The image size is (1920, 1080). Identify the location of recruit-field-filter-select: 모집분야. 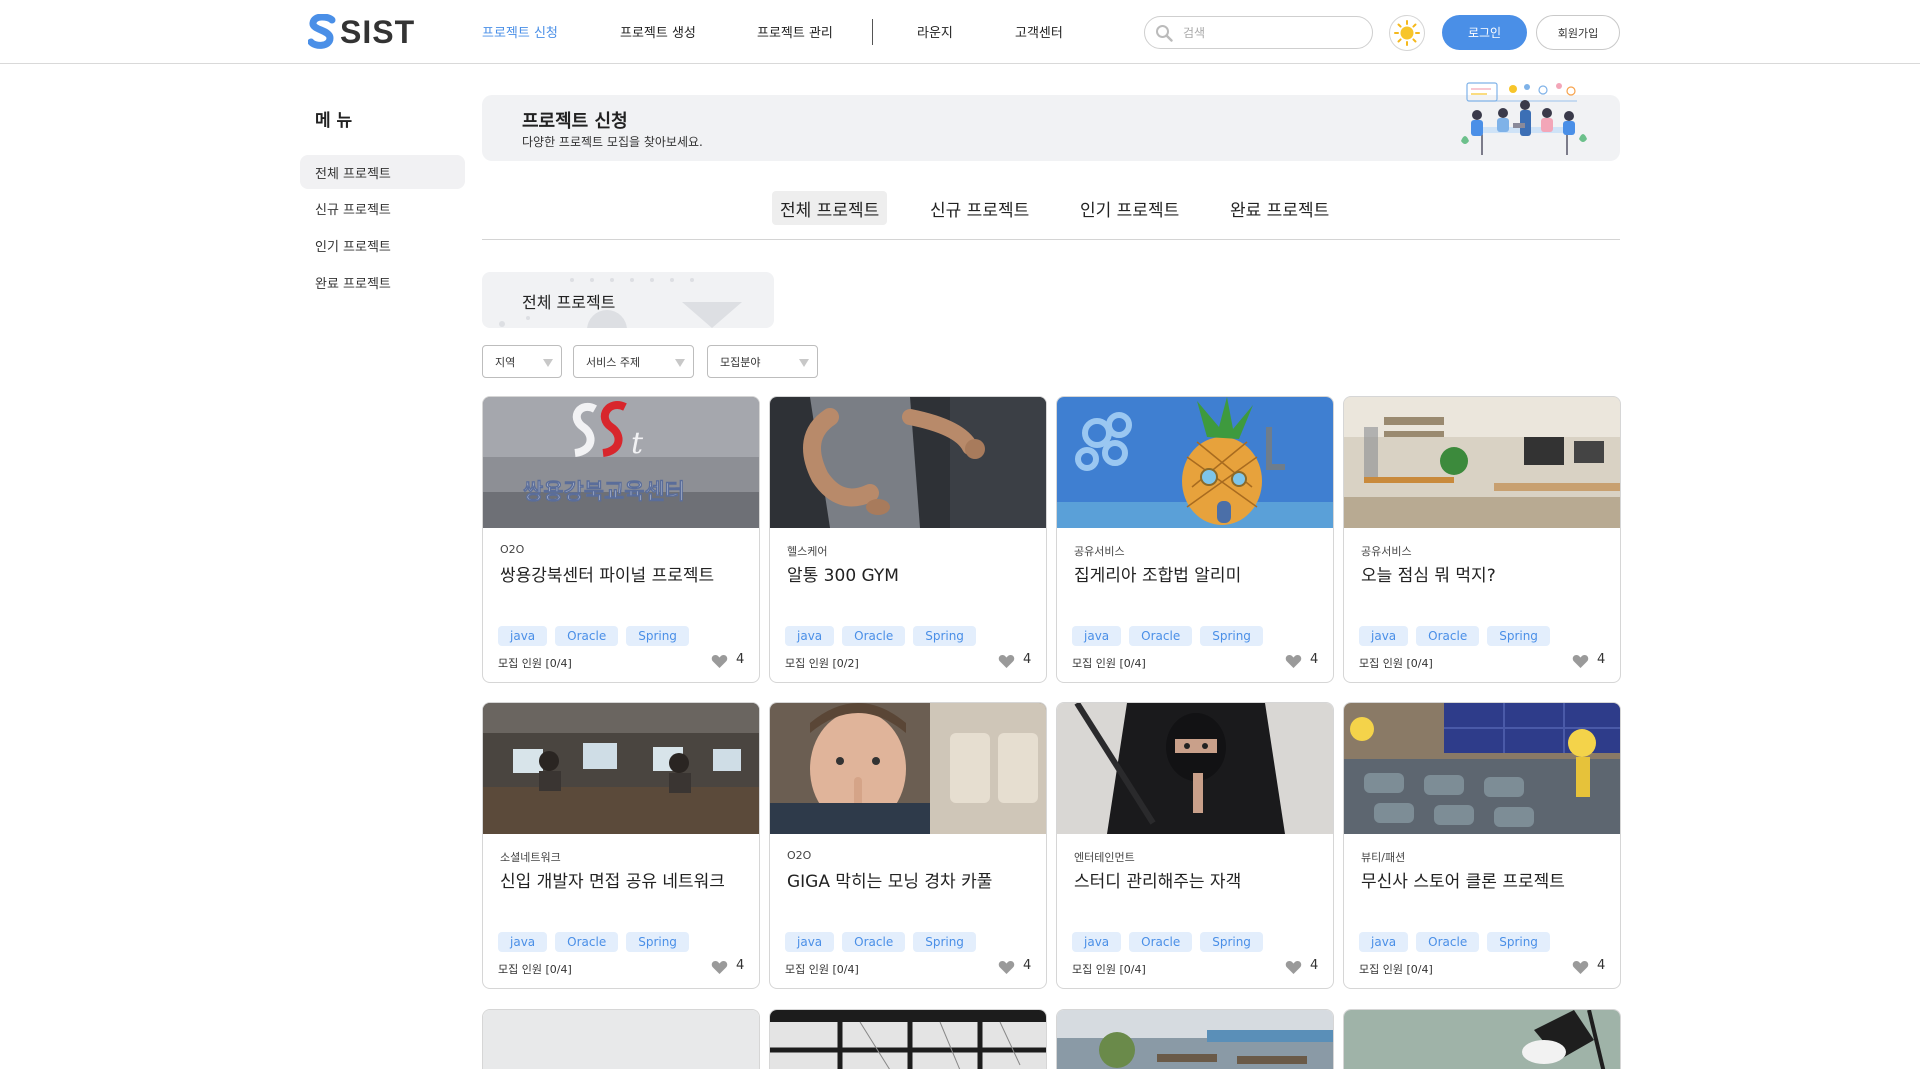
(762, 361).